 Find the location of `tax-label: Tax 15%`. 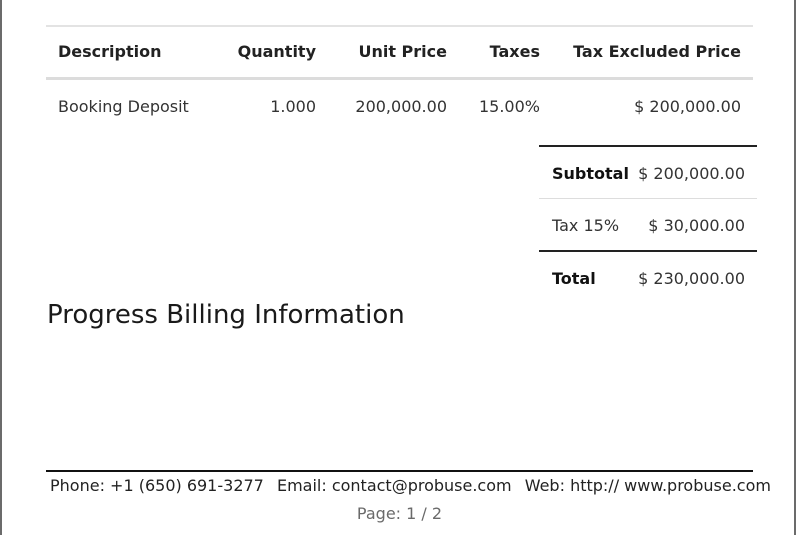

tax-label: Tax 15% is located at coordinates (586, 225).